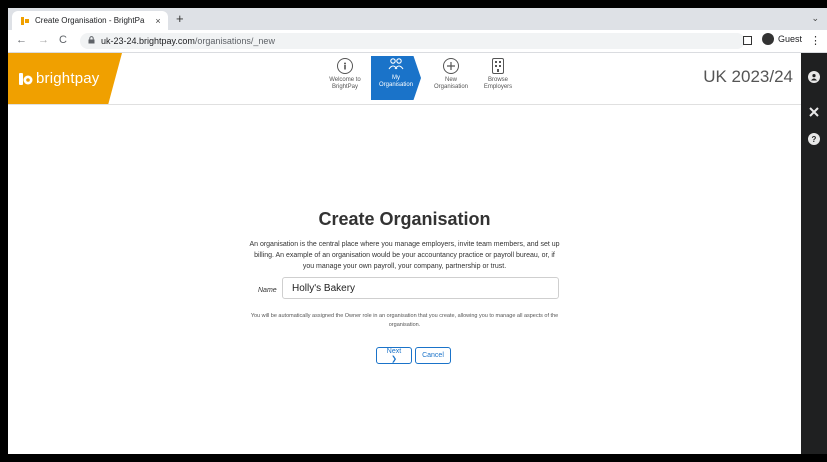 The image size is (827, 462). What do you see at coordinates (814, 139) in the screenshot?
I see `help-icon: ?` at bounding box center [814, 139].